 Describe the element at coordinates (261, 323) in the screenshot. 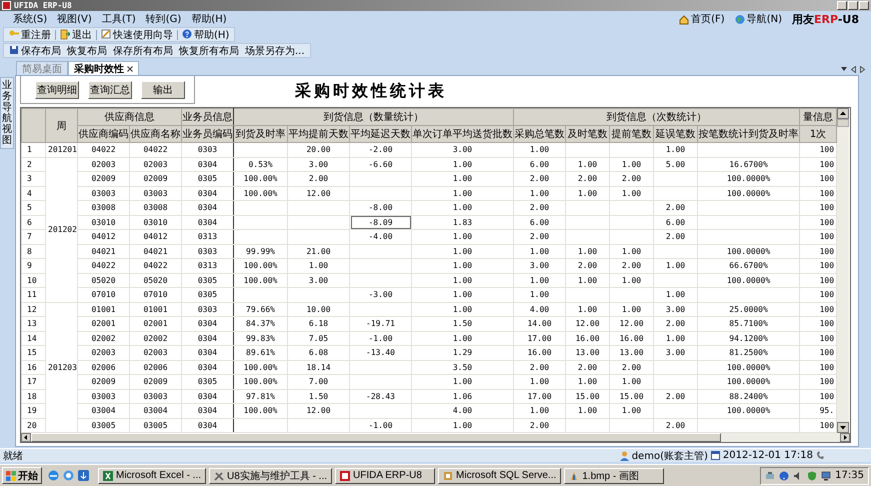

I see `table-cell: 84.37%` at that location.